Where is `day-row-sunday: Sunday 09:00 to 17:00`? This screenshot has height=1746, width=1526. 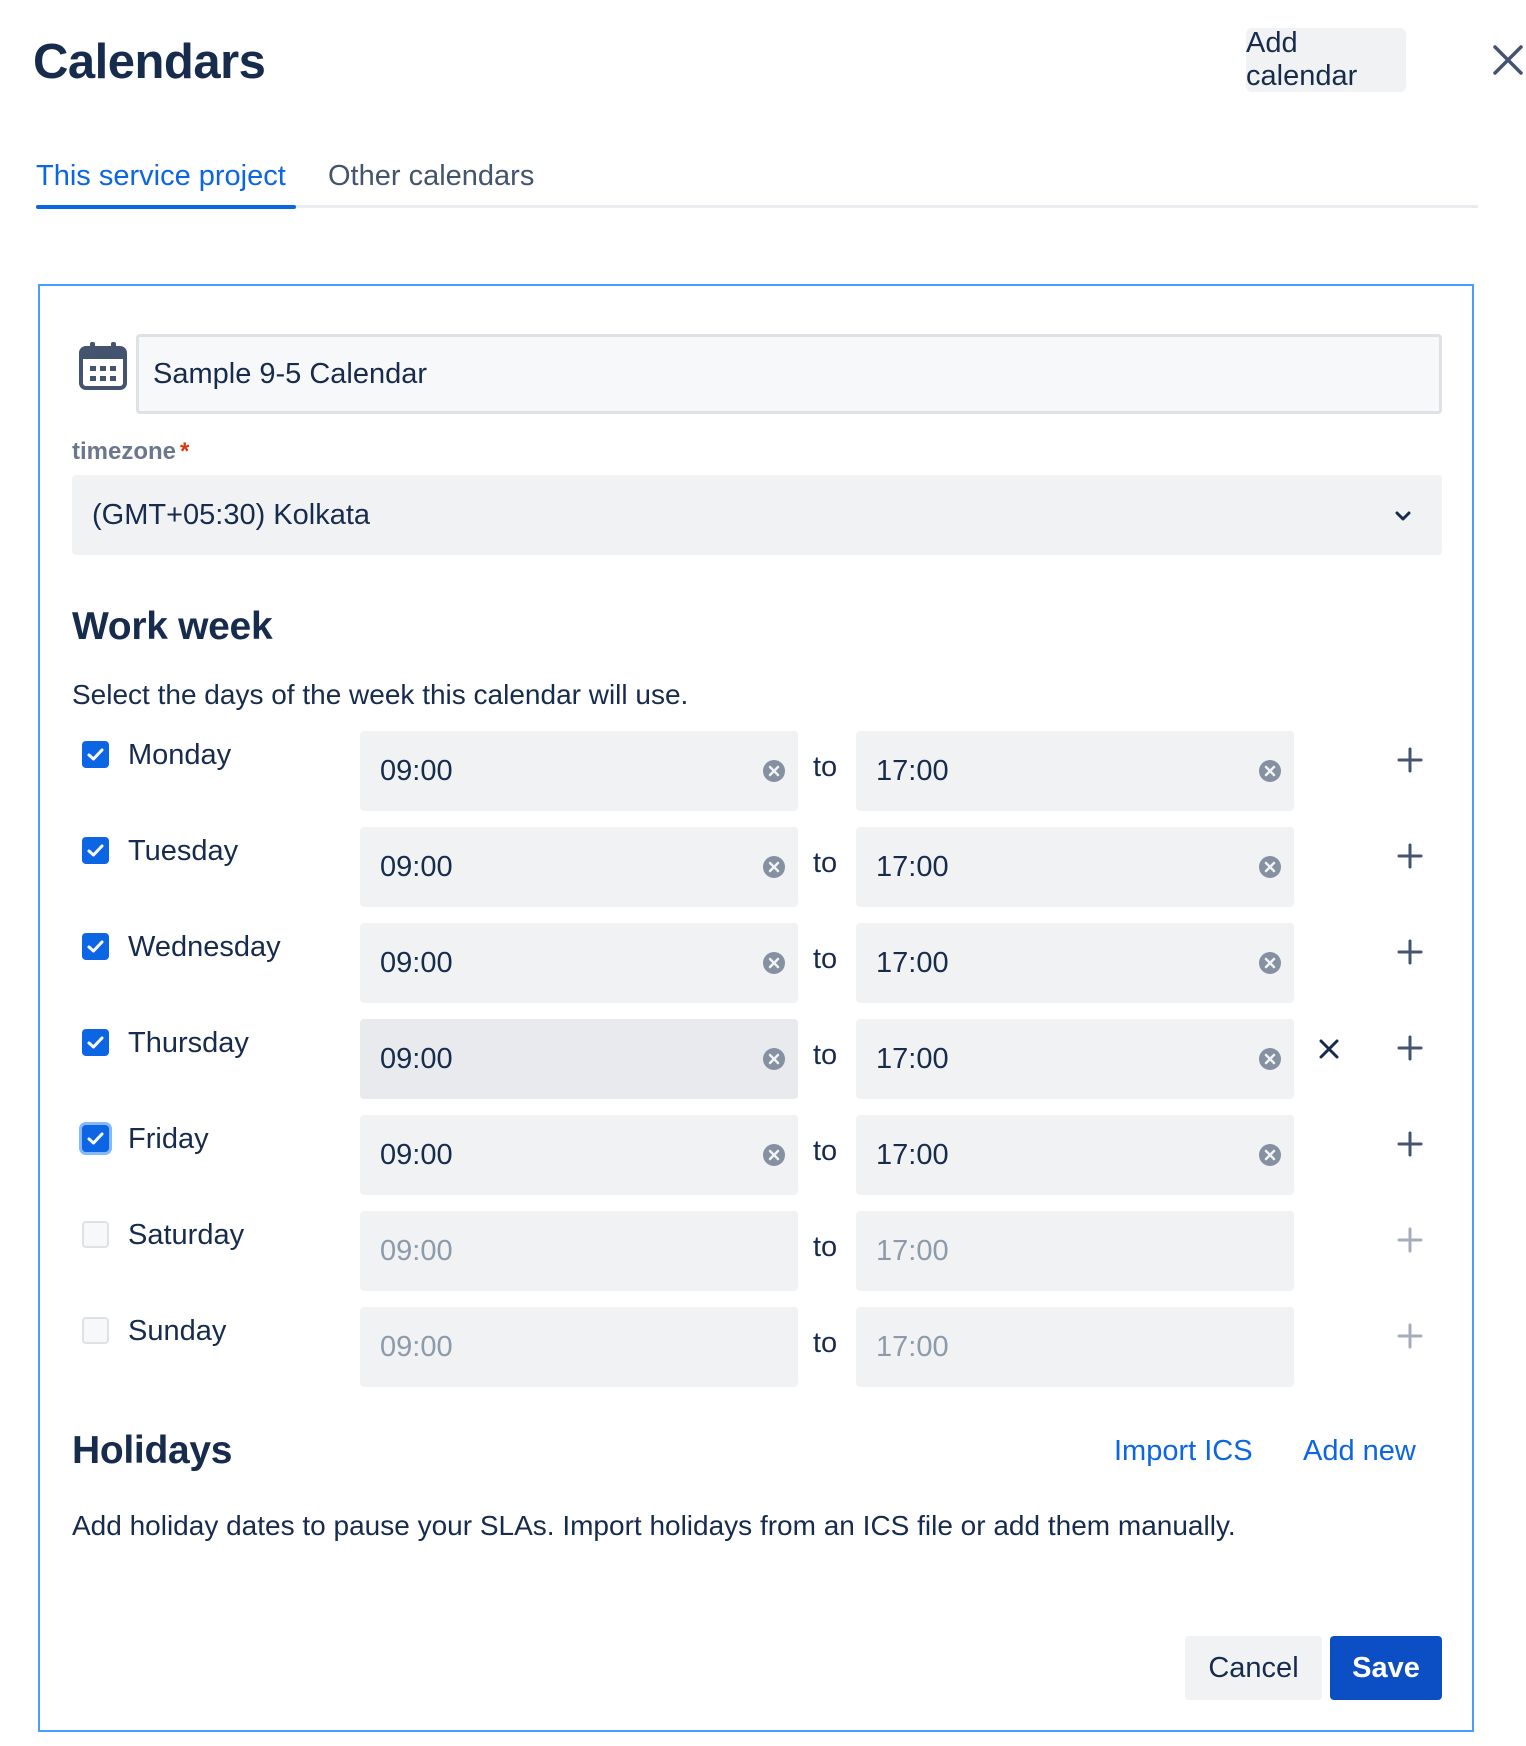
day-row-sunday: Sunday 09:00 to 17:00 is located at coordinates (757, 1347).